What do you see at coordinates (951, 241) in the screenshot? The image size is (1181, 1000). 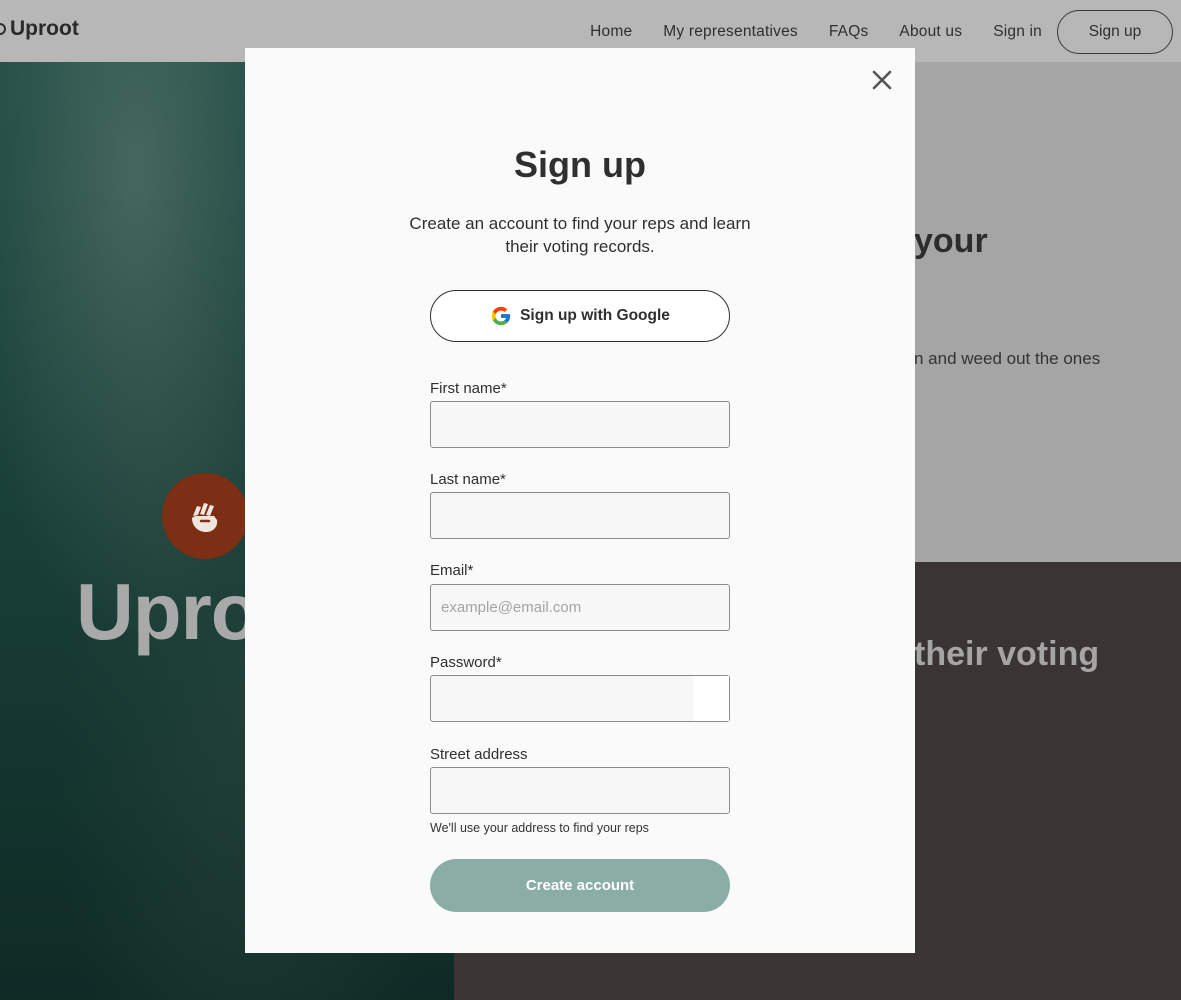 I see `intro-heading: your` at bounding box center [951, 241].